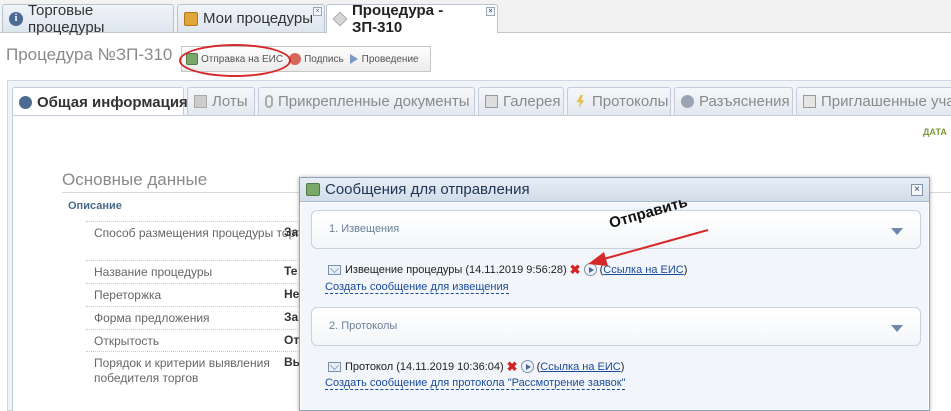 This screenshot has height=411, width=951. I want to click on tab-label: Протоколы, so click(630, 101).